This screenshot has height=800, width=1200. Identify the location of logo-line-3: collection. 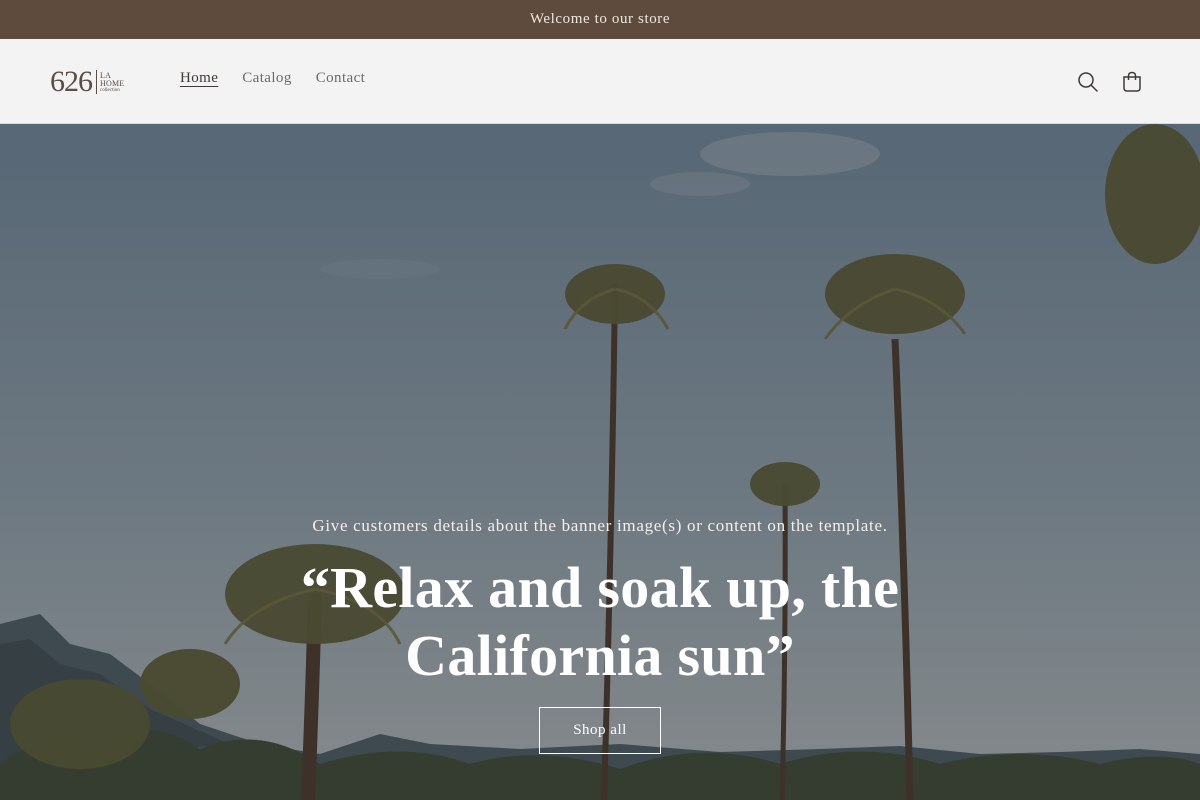
(110, 90).